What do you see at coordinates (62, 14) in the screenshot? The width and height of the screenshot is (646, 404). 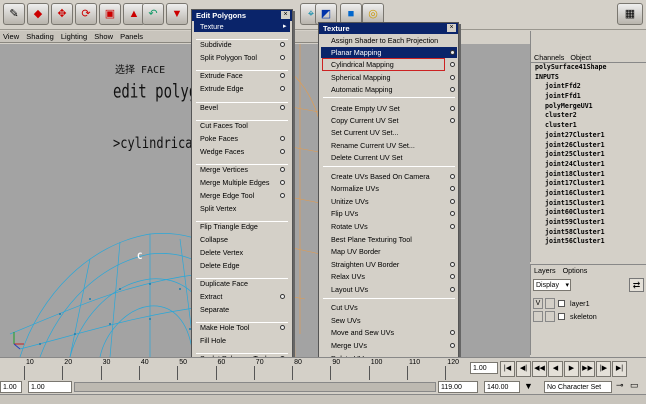 I see `move-icon: ✥` at bounding box center [62, 14].